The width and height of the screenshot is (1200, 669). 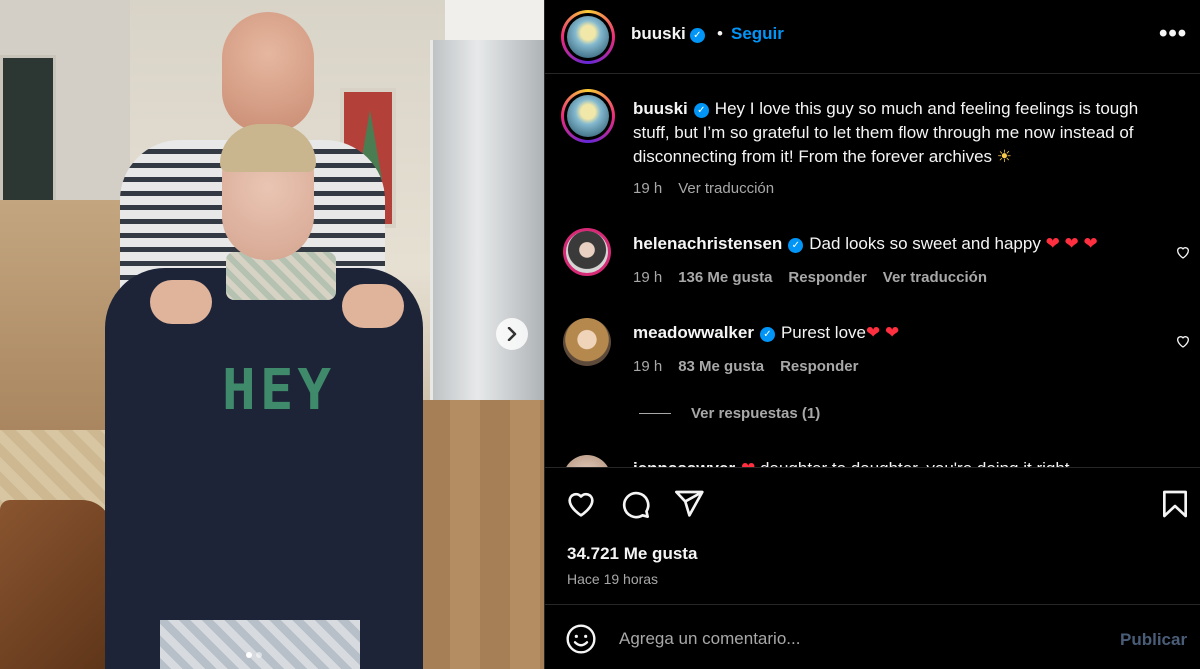 I want to click on caption-translate-link: Ver traducción, so click(x=726, y=188).